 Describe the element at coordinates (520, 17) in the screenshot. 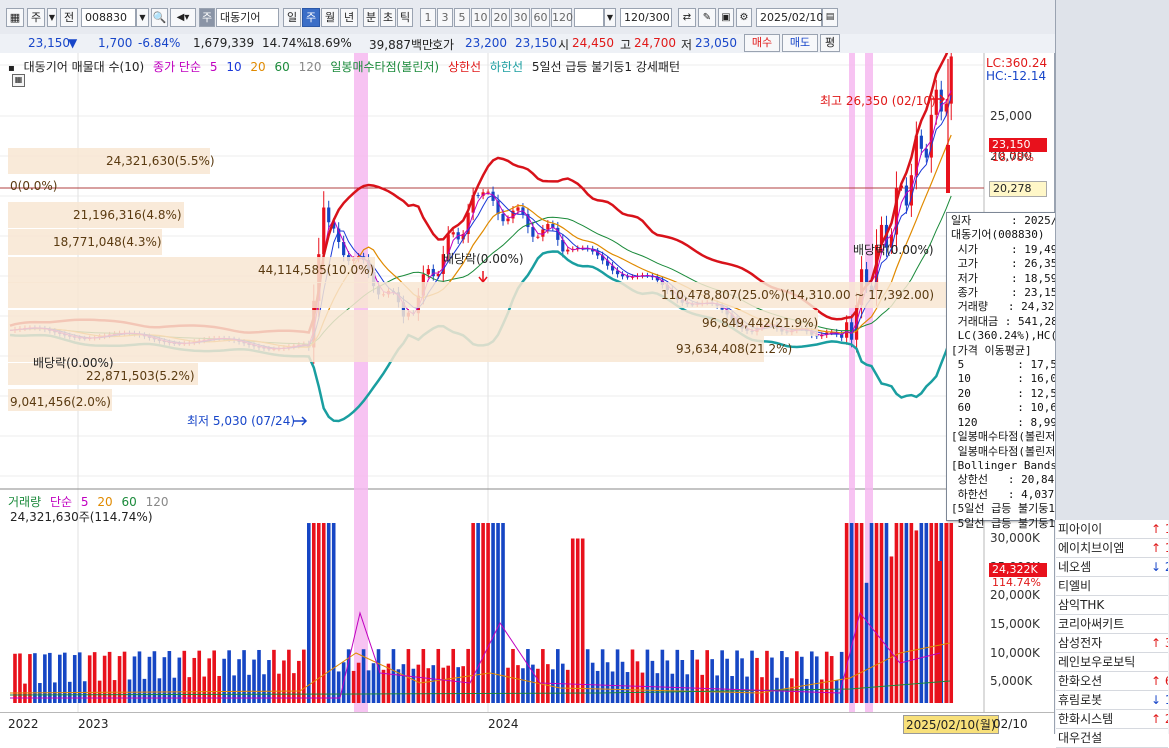

I see `minute-option-30: 30` at that location.